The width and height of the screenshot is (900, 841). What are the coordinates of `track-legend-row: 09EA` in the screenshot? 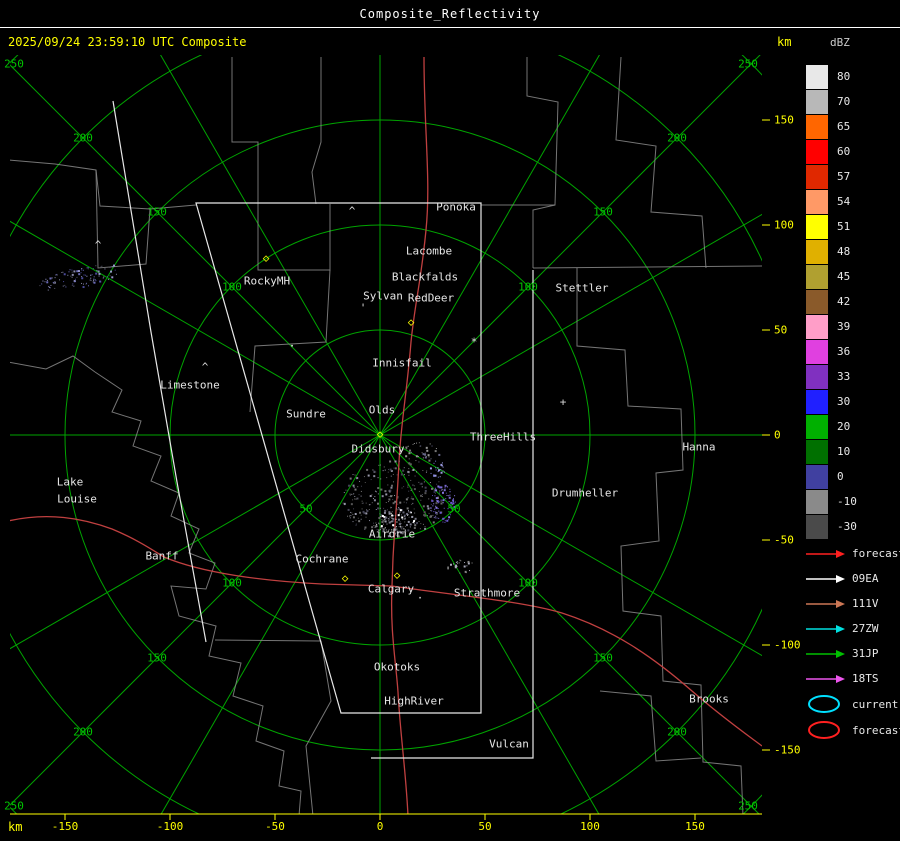 It's located at (853, 578).